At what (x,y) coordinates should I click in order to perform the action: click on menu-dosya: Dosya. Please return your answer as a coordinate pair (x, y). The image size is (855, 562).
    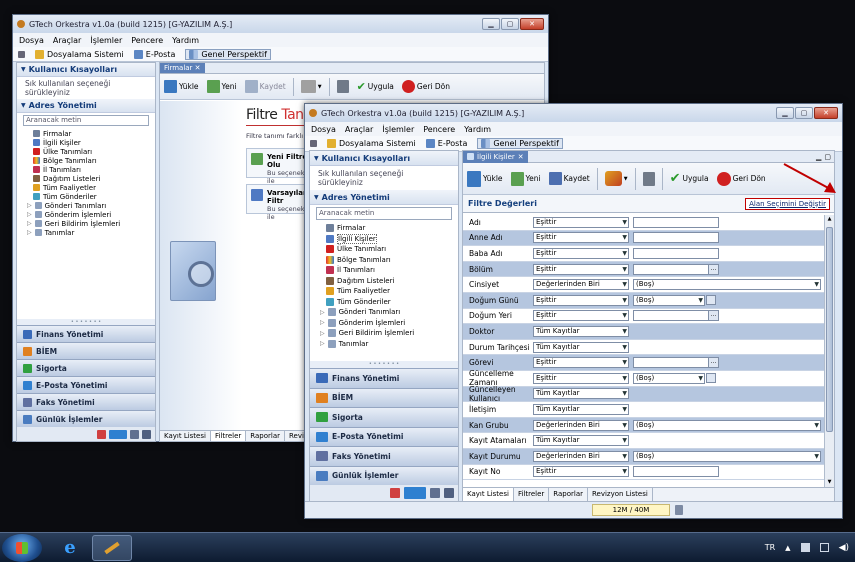
    Looking at the image, I should click on (31, 40).